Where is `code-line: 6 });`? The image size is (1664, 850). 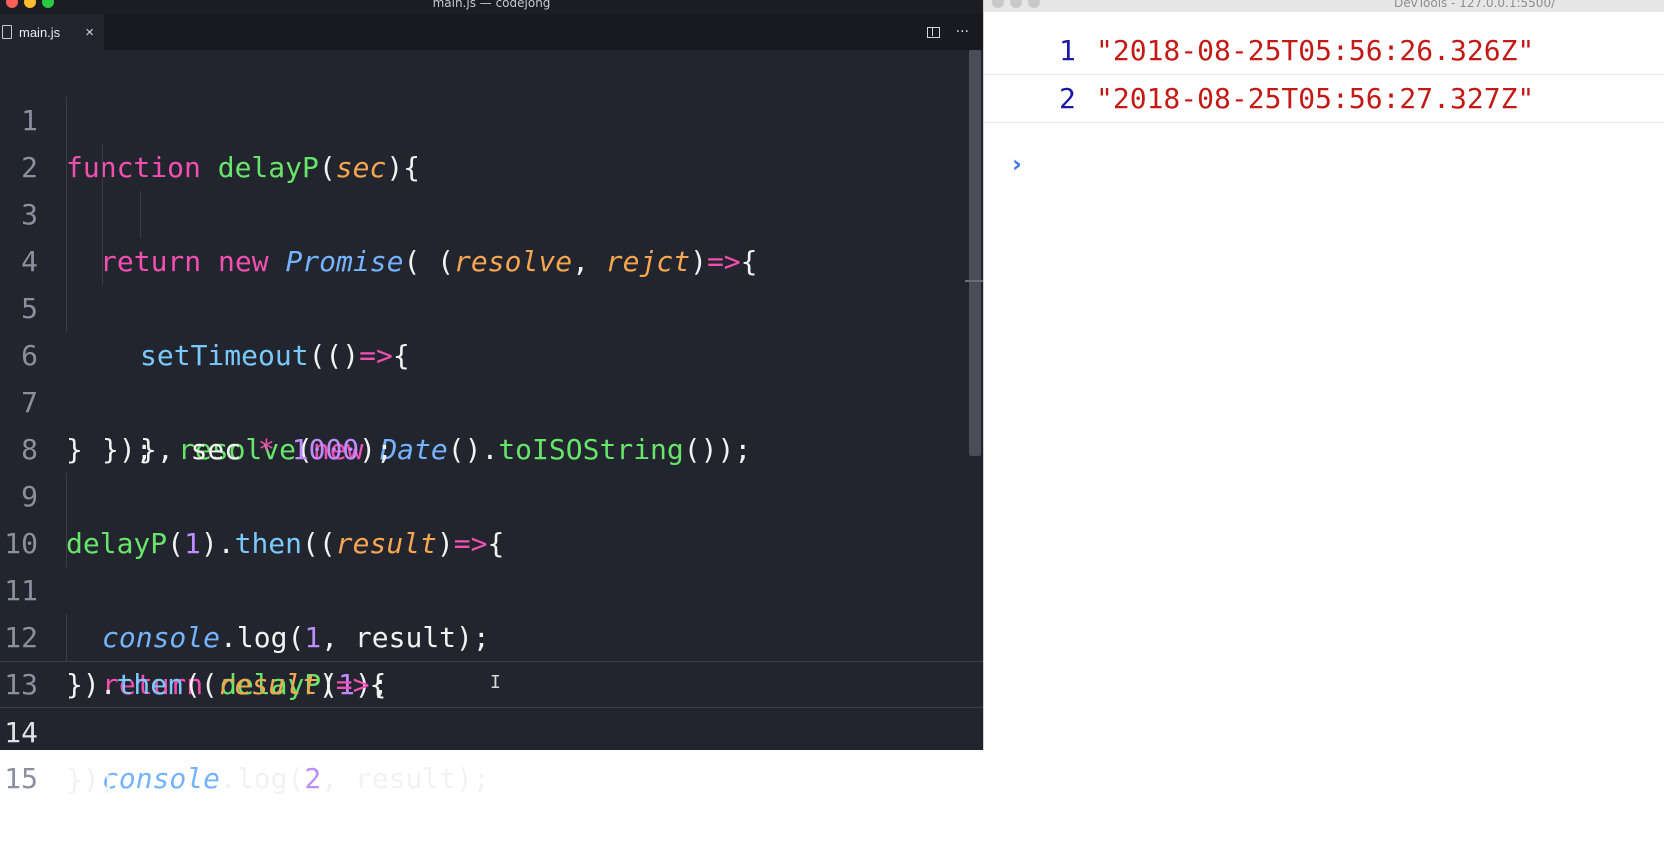
code-line: 6 }); is located at coordinates (491, 375).